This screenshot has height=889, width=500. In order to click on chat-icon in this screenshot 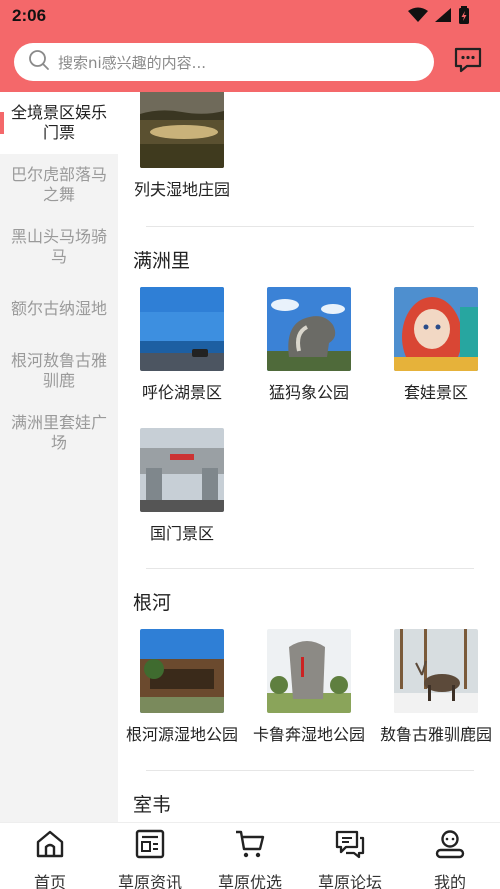, I will do `click(468, 62)`.